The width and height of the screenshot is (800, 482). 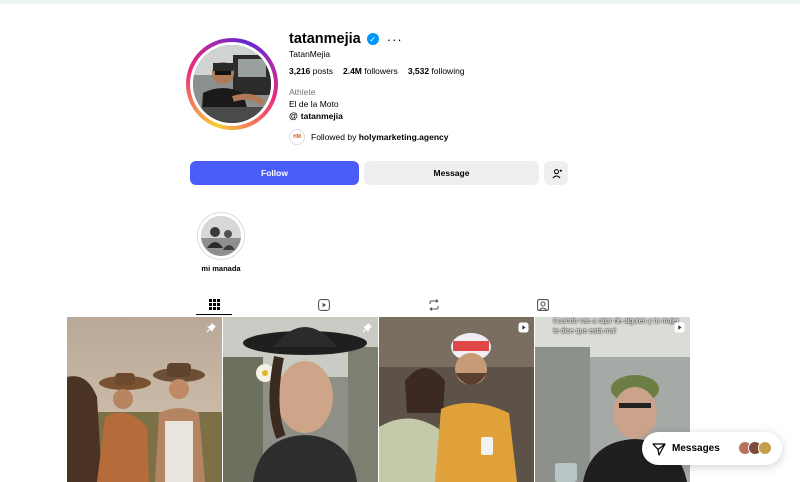 I want to click on reels-icon, so click(x=324, y=305).